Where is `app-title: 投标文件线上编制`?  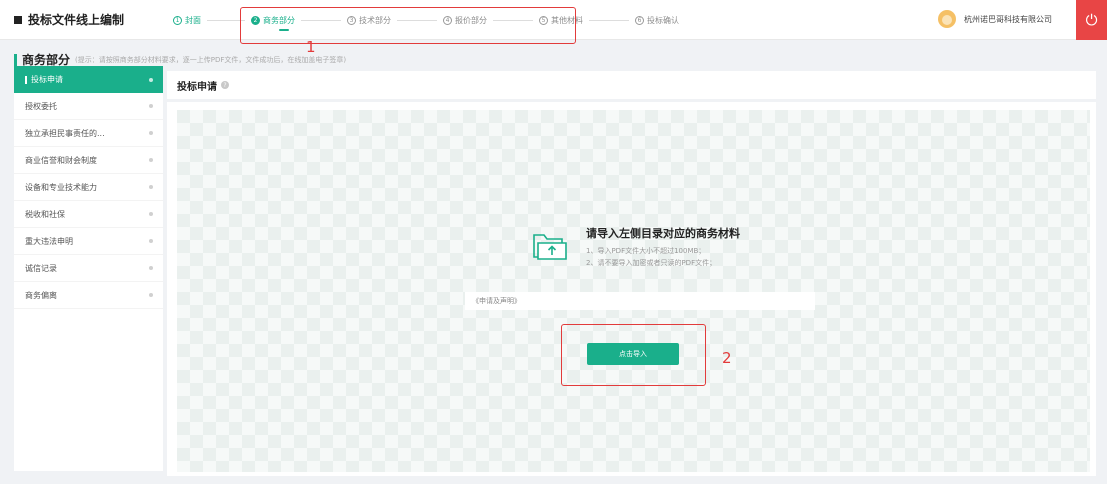
app-title: 投标文件线上编制 is located at coordinates (69, 19).